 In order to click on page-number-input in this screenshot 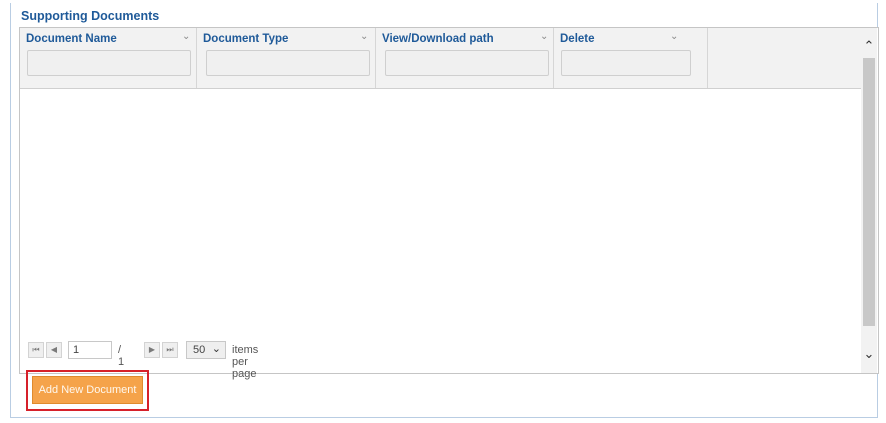, I will do `click(90, 350)`.